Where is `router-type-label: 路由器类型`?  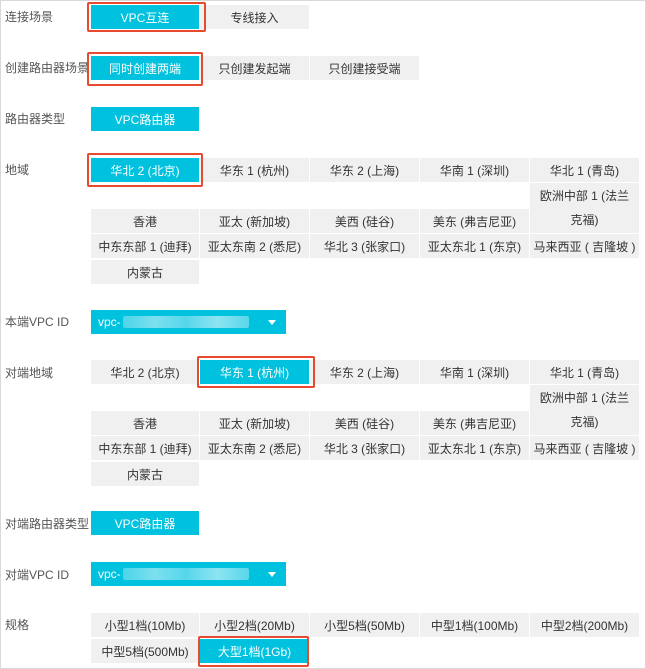
router-type-label: 路由器类型 is located at coordinates (35, 119).